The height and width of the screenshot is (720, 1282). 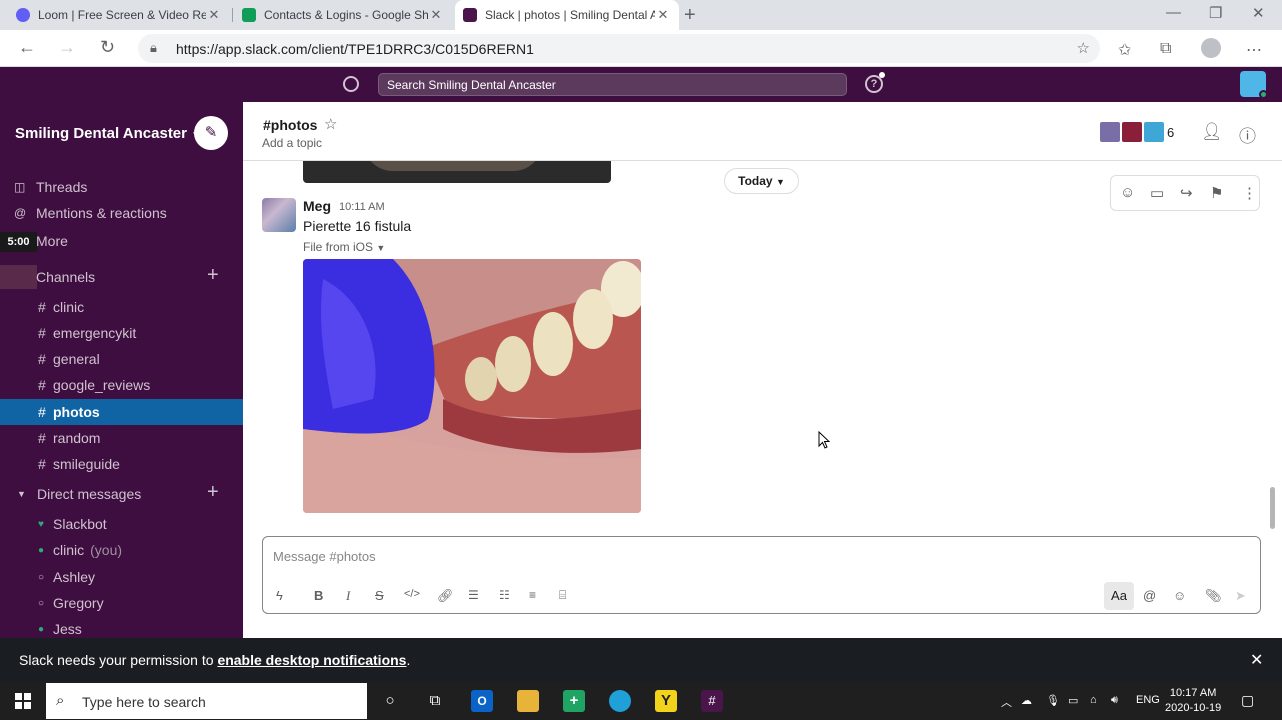 What do you see at coordinates (1127, 192) in the screenshot?
I see `add-reaction-icon: ☺` at bounding box center [1127, 192].